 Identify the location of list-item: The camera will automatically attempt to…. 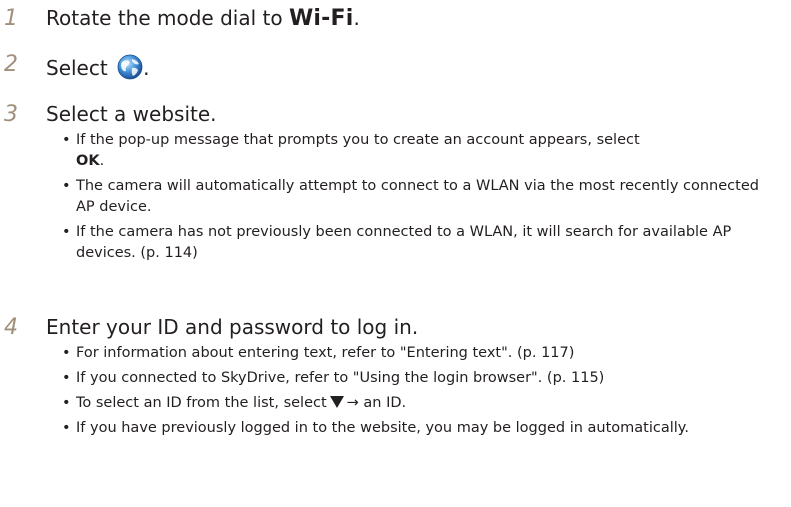
(420, 197).